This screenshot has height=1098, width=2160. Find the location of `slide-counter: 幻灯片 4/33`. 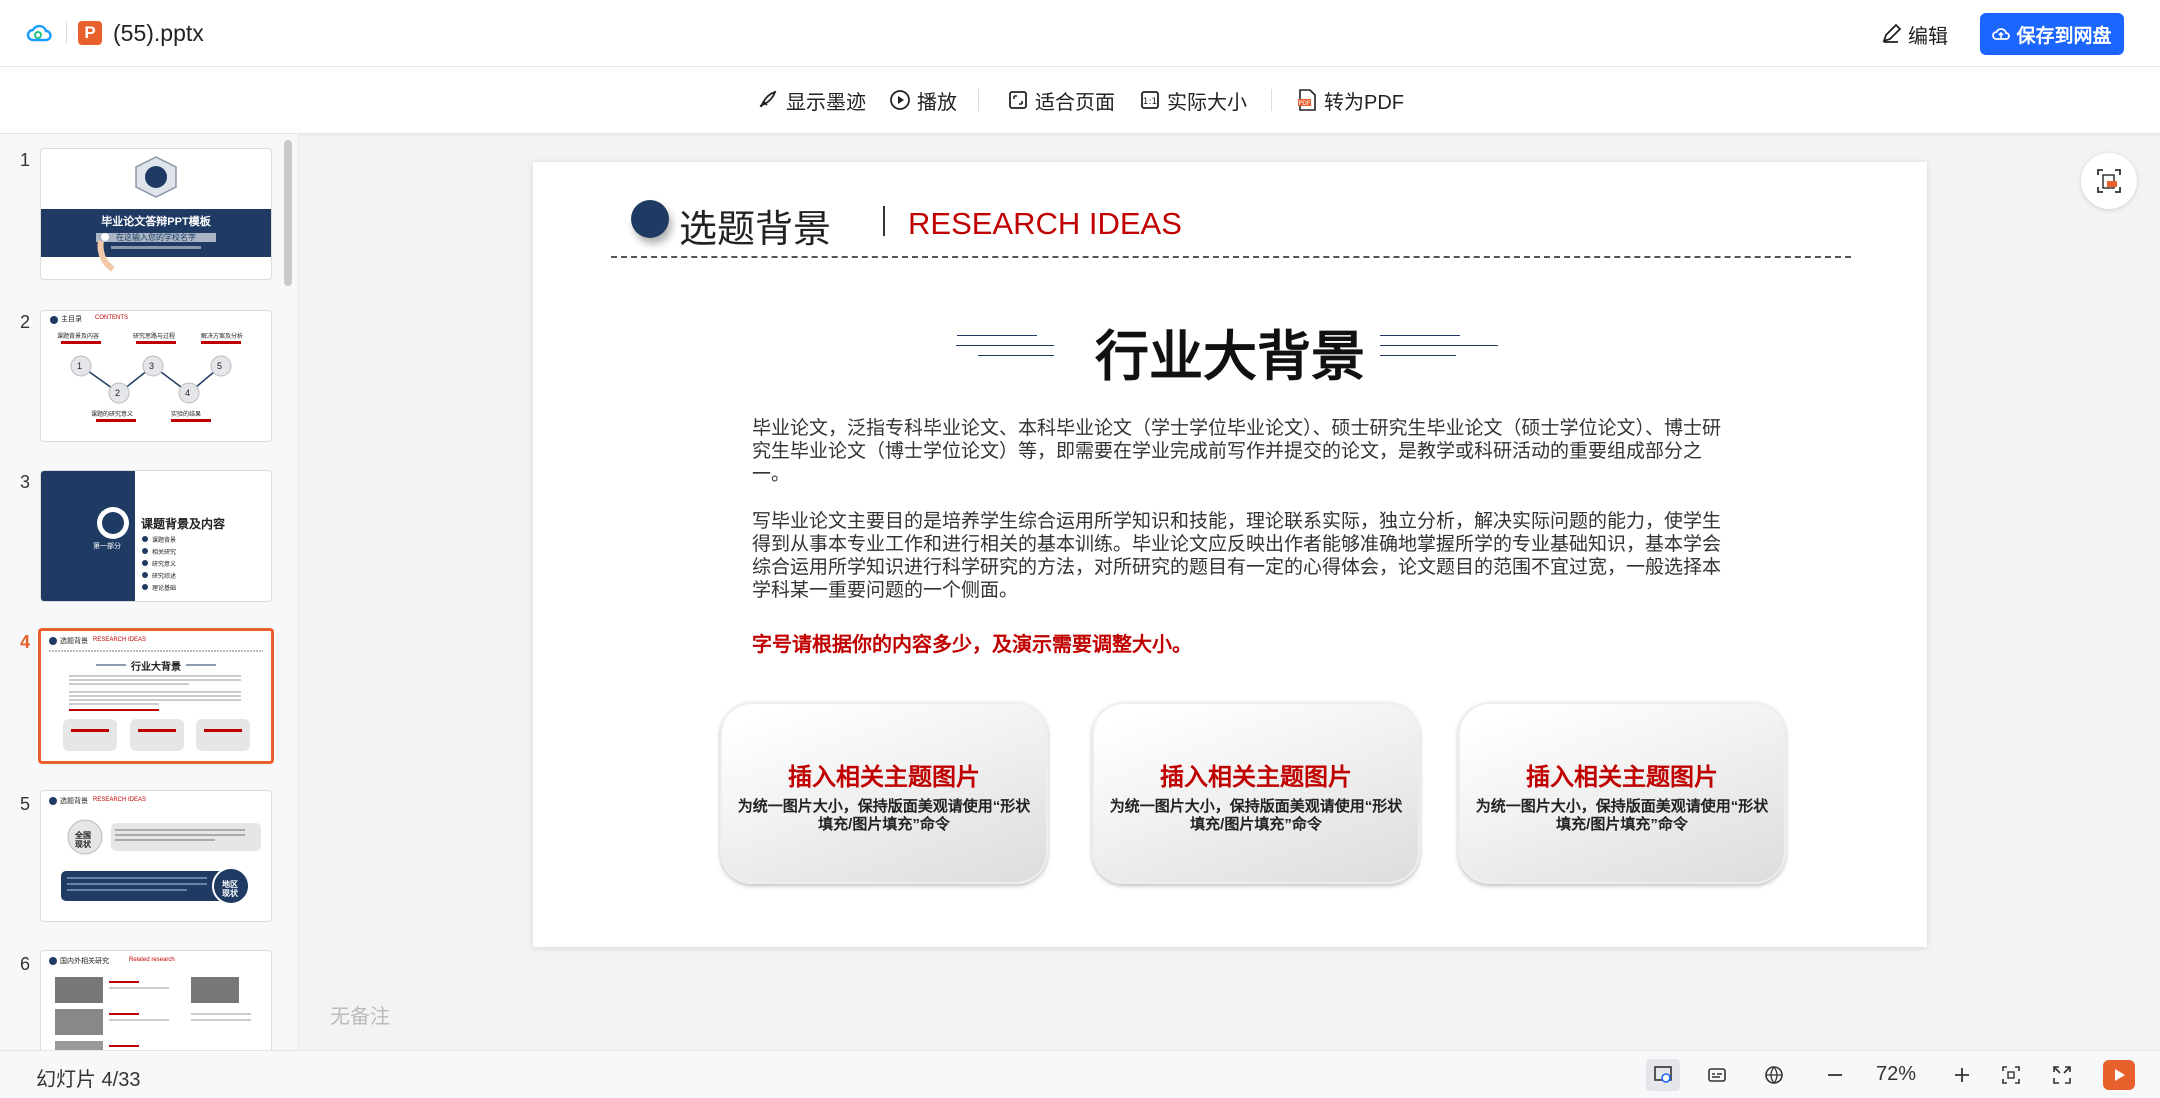

slide-counter: 幻灯片 4/33 is located at coordinates (88, 1080).